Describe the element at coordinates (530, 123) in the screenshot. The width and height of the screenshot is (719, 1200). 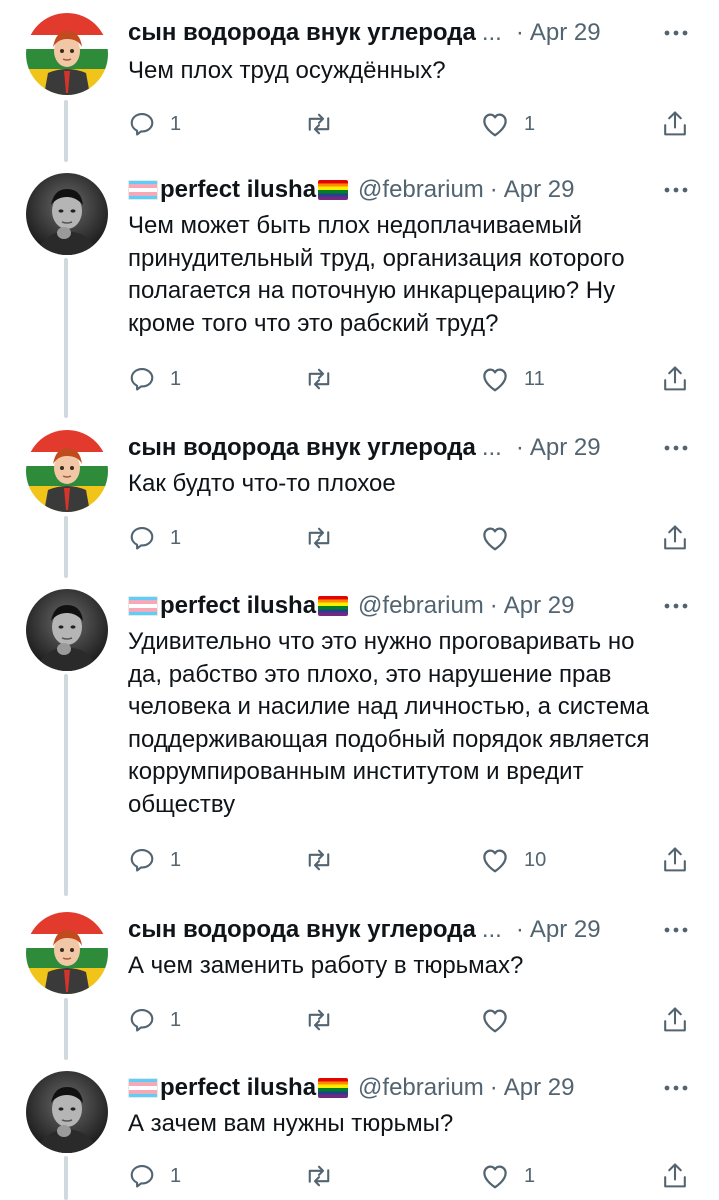
I see `like-count: 1` at that location.